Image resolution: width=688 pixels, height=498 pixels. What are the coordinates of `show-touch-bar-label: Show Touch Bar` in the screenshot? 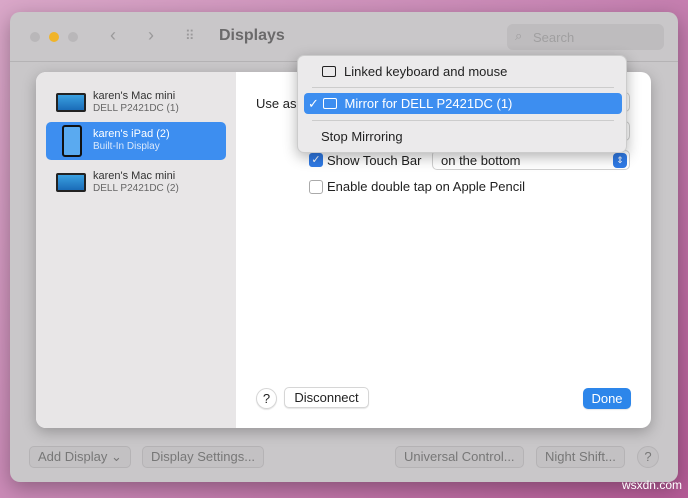 It's located at (374, 160).